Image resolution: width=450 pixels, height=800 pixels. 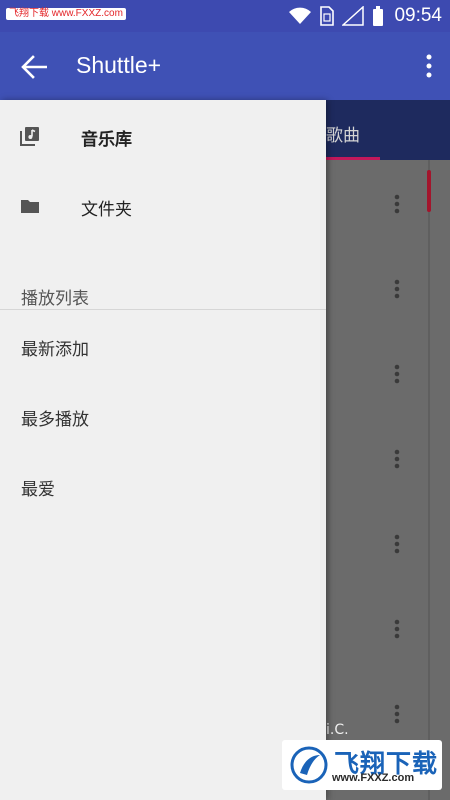 What do you see at coordinates (353, 158) in the screenshot?
I see `tab-indicator` at bounding box center [353, 158].